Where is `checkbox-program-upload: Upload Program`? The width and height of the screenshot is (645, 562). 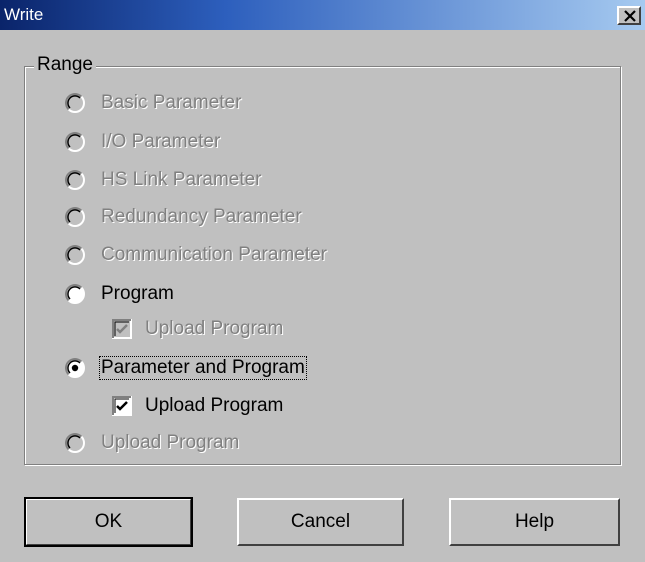 checkbox-program-upload: Upload Program is located at coordinates (198, 329).